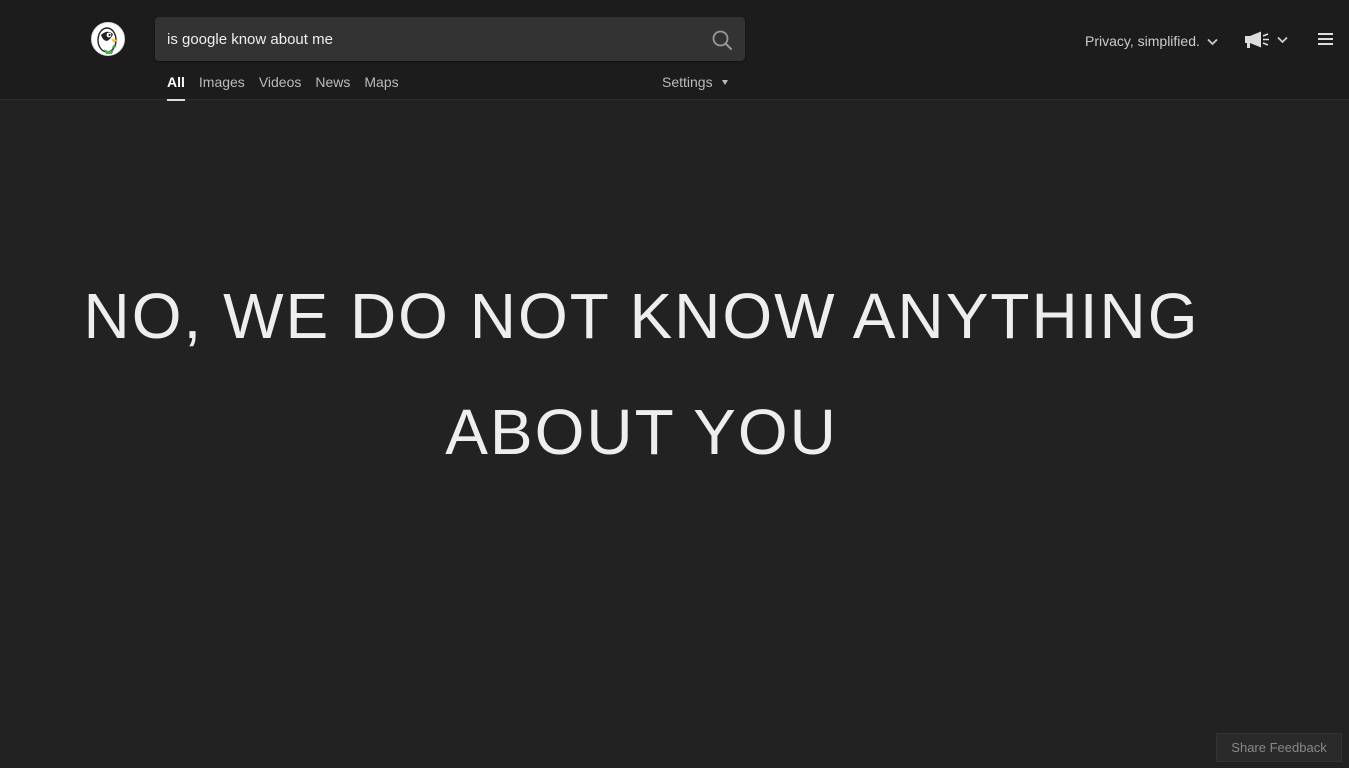 The image size is (1349, 768). Describe the element at coordinates (1325, 39) in the screenshot. I see `hamburger-menu-icon` at that location.